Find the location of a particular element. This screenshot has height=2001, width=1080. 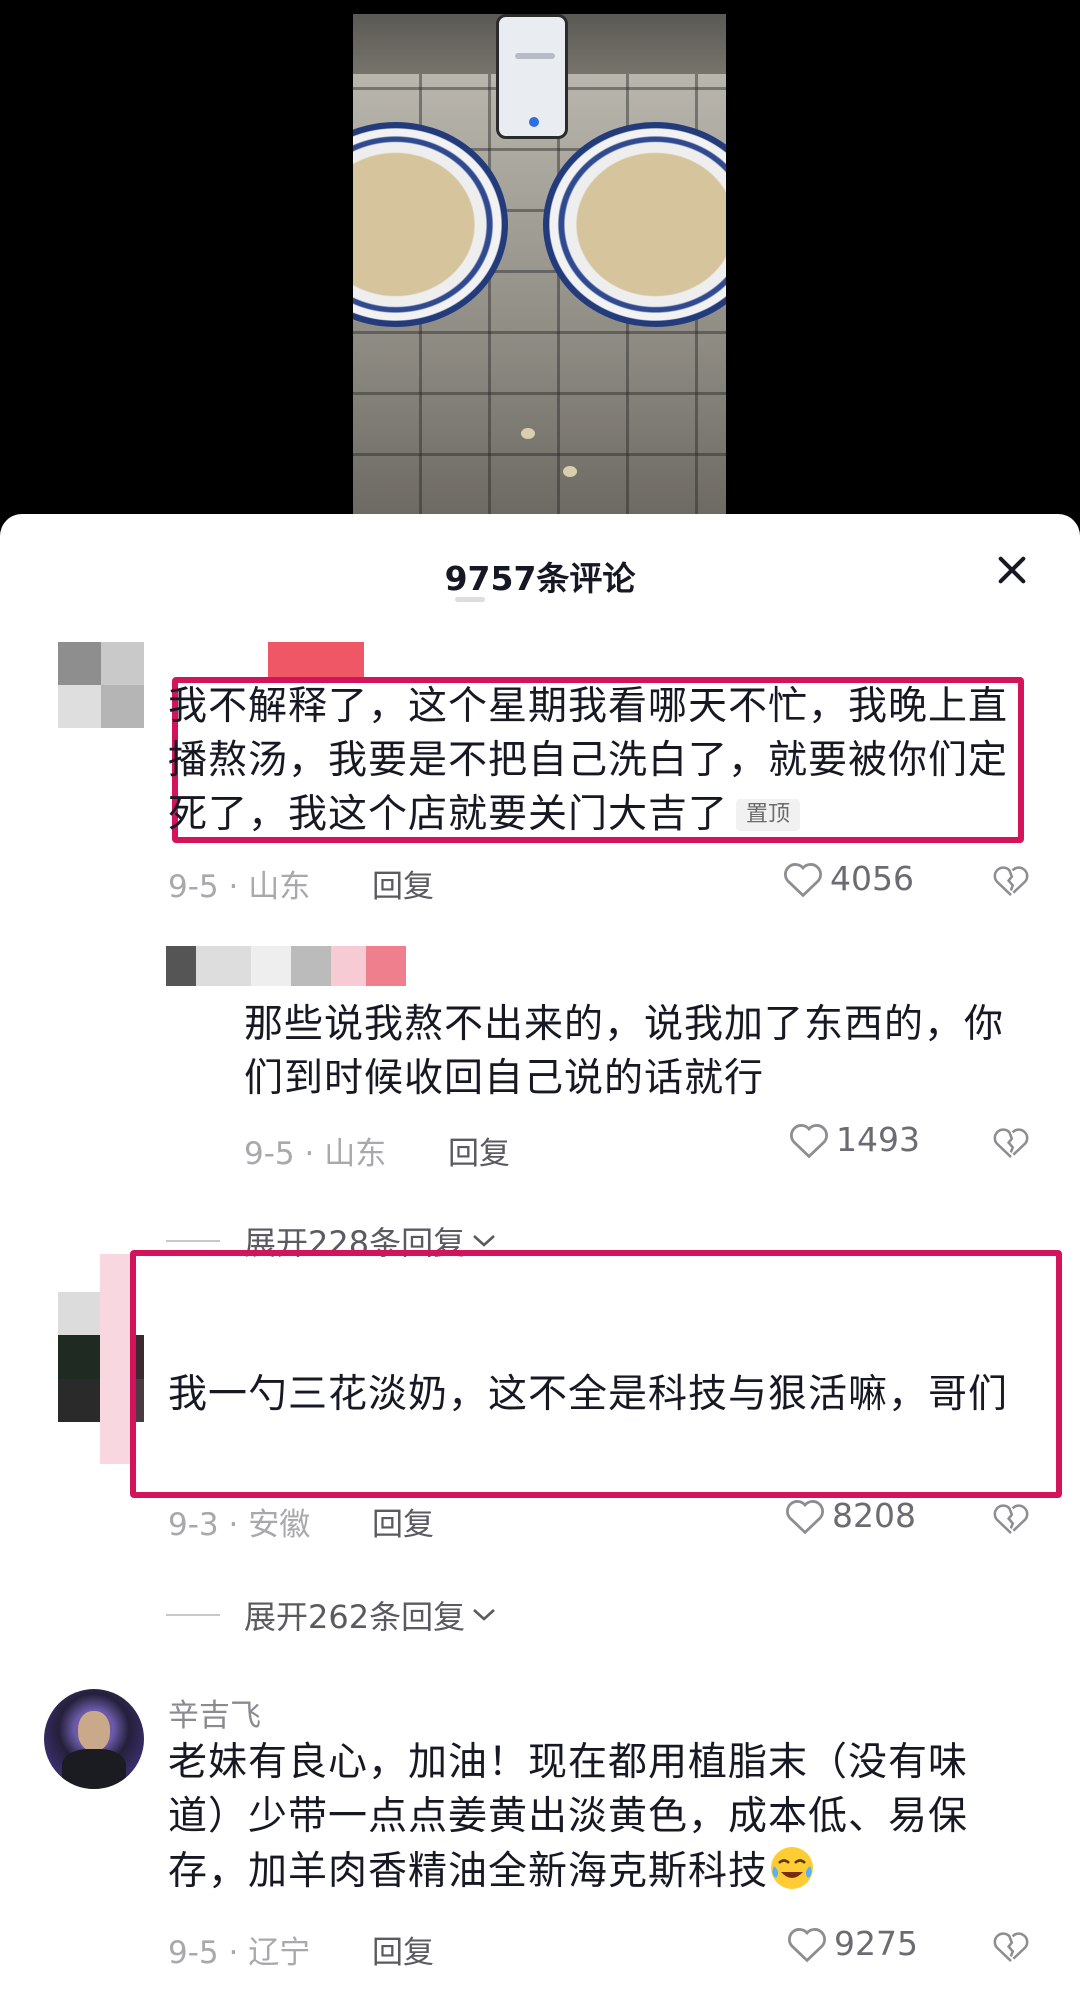

expand-replies-label: 展开262条回复 is located at coordinates (355, 1617).